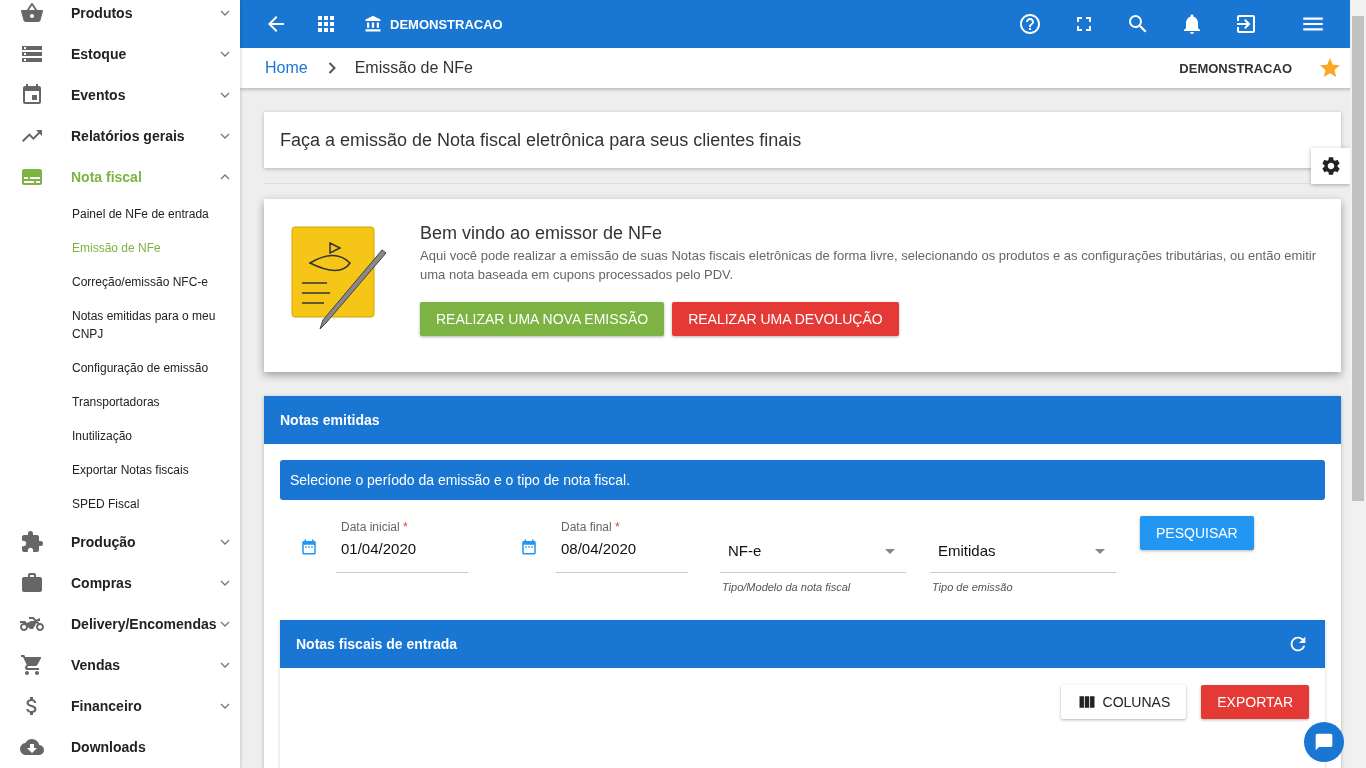  I want to click on chat-bubble-icon, so click(1324, 742).